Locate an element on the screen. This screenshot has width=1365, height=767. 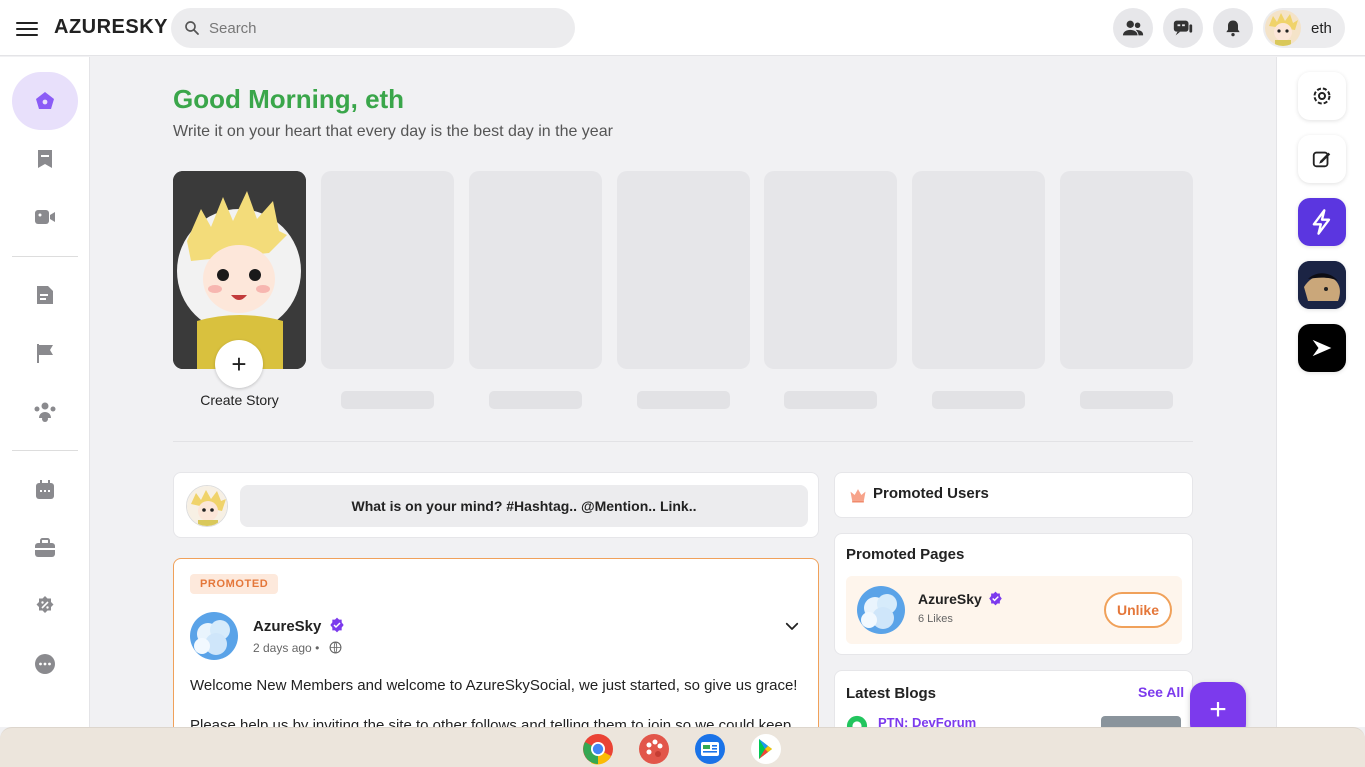
more-icon is located at coordinates (45, 664).